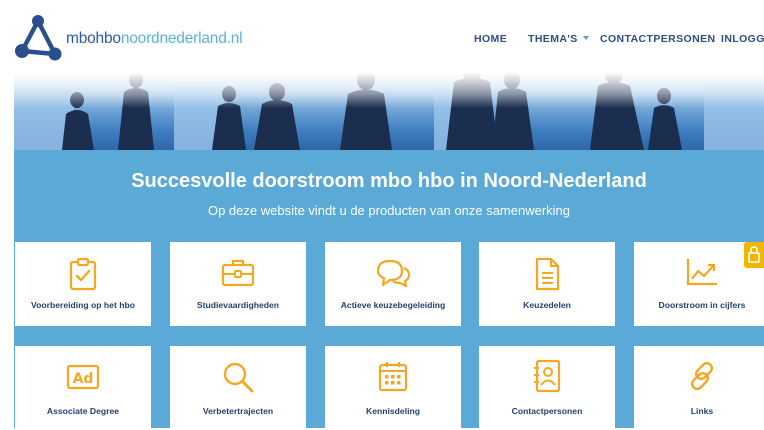 This screenshot has width=764, height=430. I want to click on site-logo-text: mbohbonoordnederland.nl, so click(154, 39).